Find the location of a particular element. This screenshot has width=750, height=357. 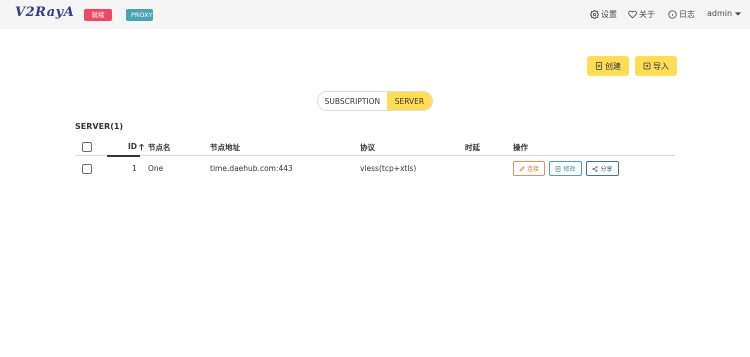

create-button: 创建 is located at coordinates (608, 66).